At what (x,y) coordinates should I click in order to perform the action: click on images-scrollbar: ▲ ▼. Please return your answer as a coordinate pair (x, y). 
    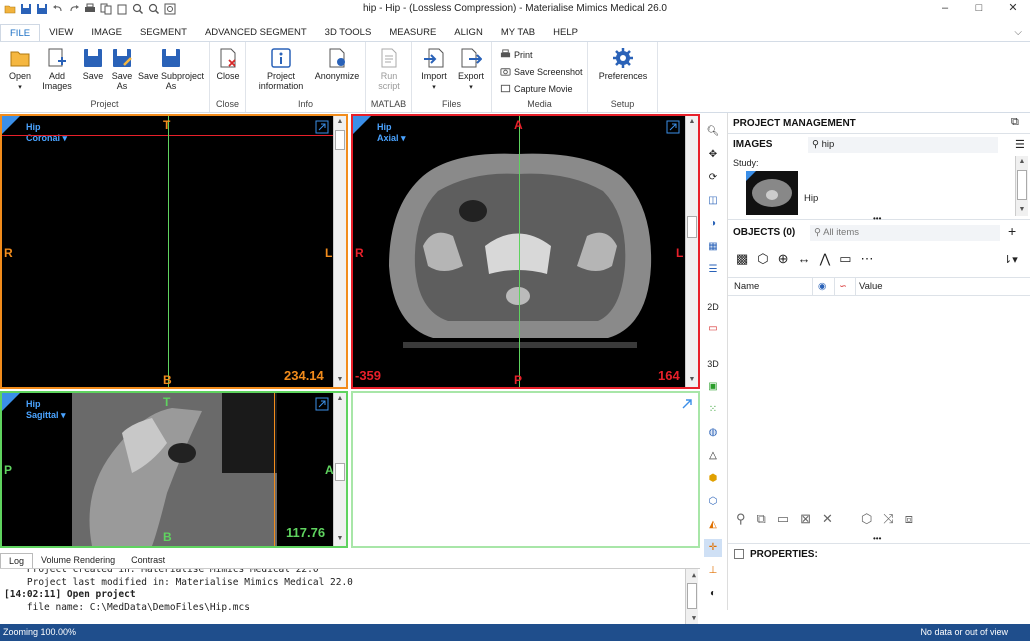
    Looking at the image, I should click on (1021, 186).